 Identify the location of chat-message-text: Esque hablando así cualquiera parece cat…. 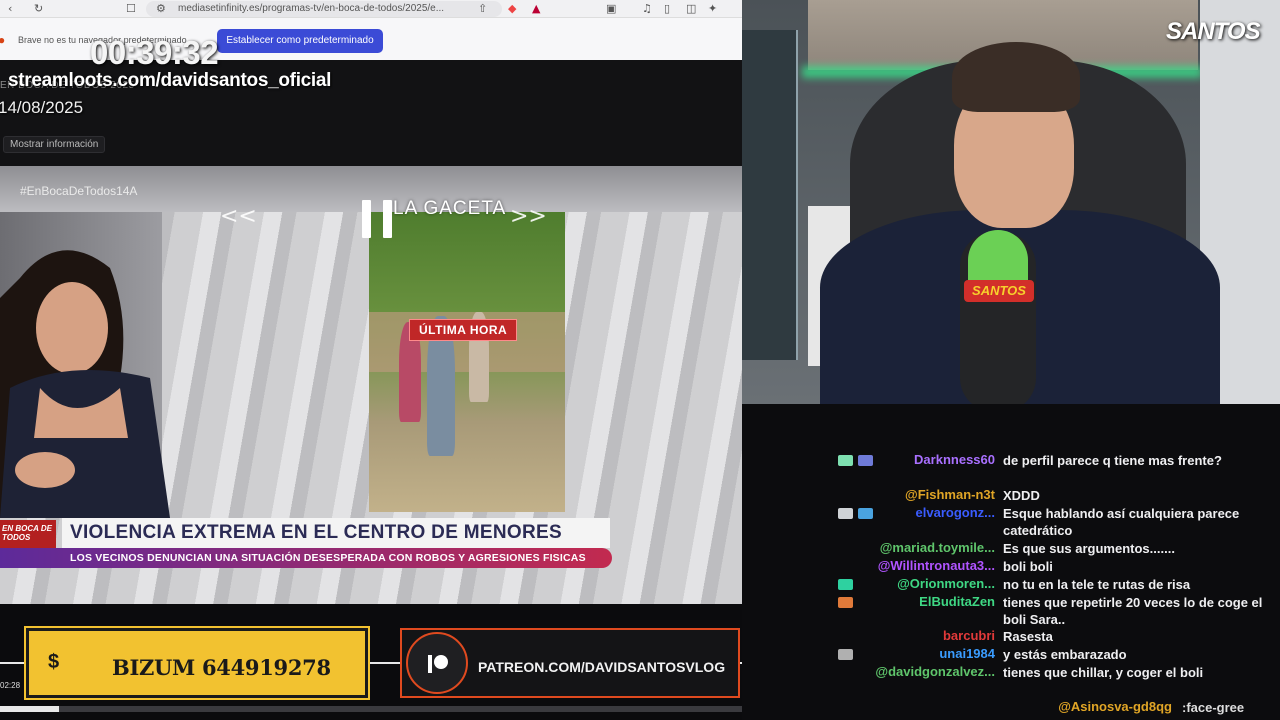
(1121, 522).